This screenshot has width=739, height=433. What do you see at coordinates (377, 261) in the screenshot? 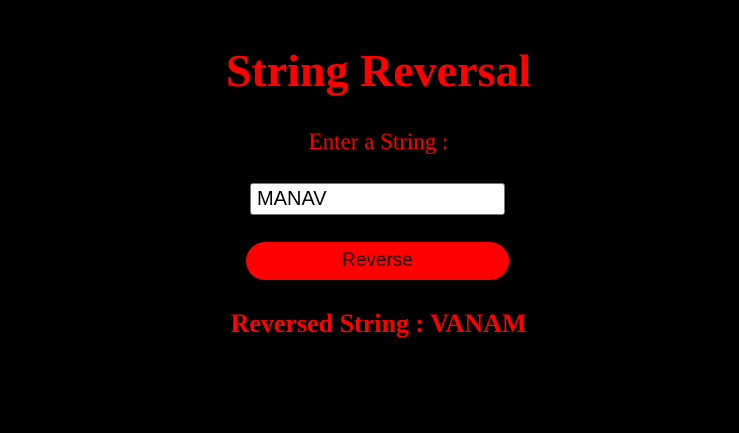
I see `reverse-button: Reverse` at bounding box center [377, 261].